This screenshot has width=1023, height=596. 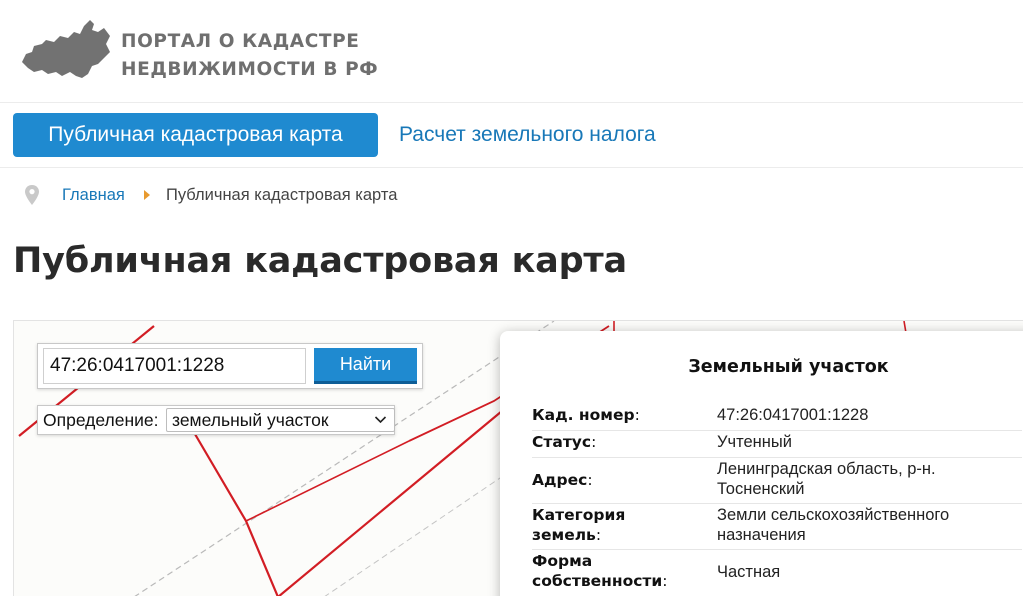 I want to click on find-button: Найти, so click(x=365, y=366).